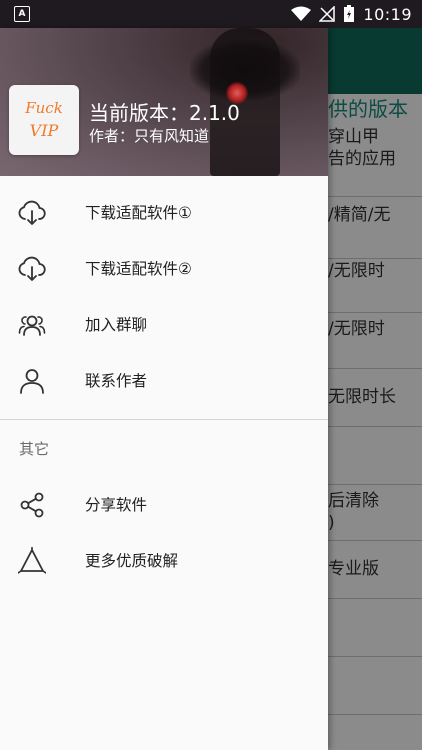 The image size is (422, 750). What do you see at coordinates (44, 130) in the screenshot?
I see `logo-line-2: VIP` at bounding box center [44, 130].